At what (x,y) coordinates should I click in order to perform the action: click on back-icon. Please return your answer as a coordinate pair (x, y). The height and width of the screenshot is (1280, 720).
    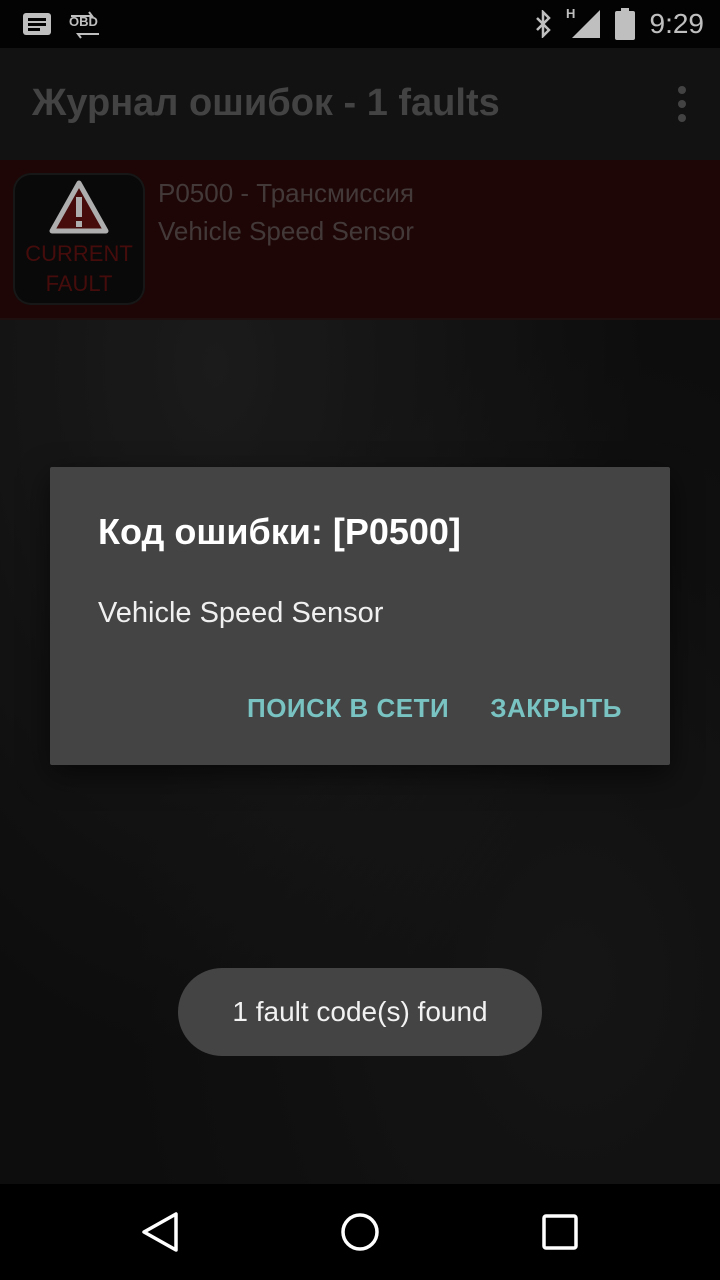
    Looking at the image, I should click on (160, 1232).